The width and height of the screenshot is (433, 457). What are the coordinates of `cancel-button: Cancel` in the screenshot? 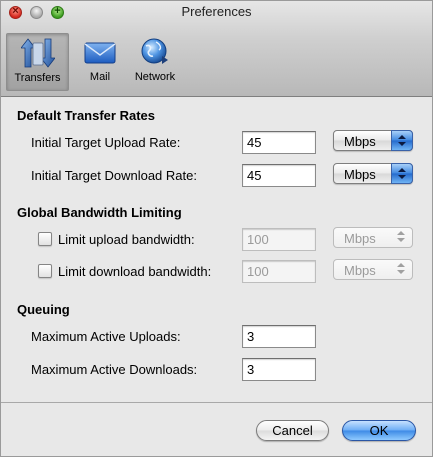 It's located at (292, 430).